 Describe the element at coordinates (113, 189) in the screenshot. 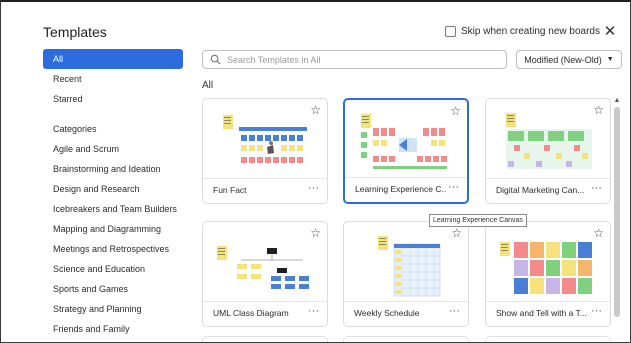

I see `sidebar-item-design: Design and Research` at that location.